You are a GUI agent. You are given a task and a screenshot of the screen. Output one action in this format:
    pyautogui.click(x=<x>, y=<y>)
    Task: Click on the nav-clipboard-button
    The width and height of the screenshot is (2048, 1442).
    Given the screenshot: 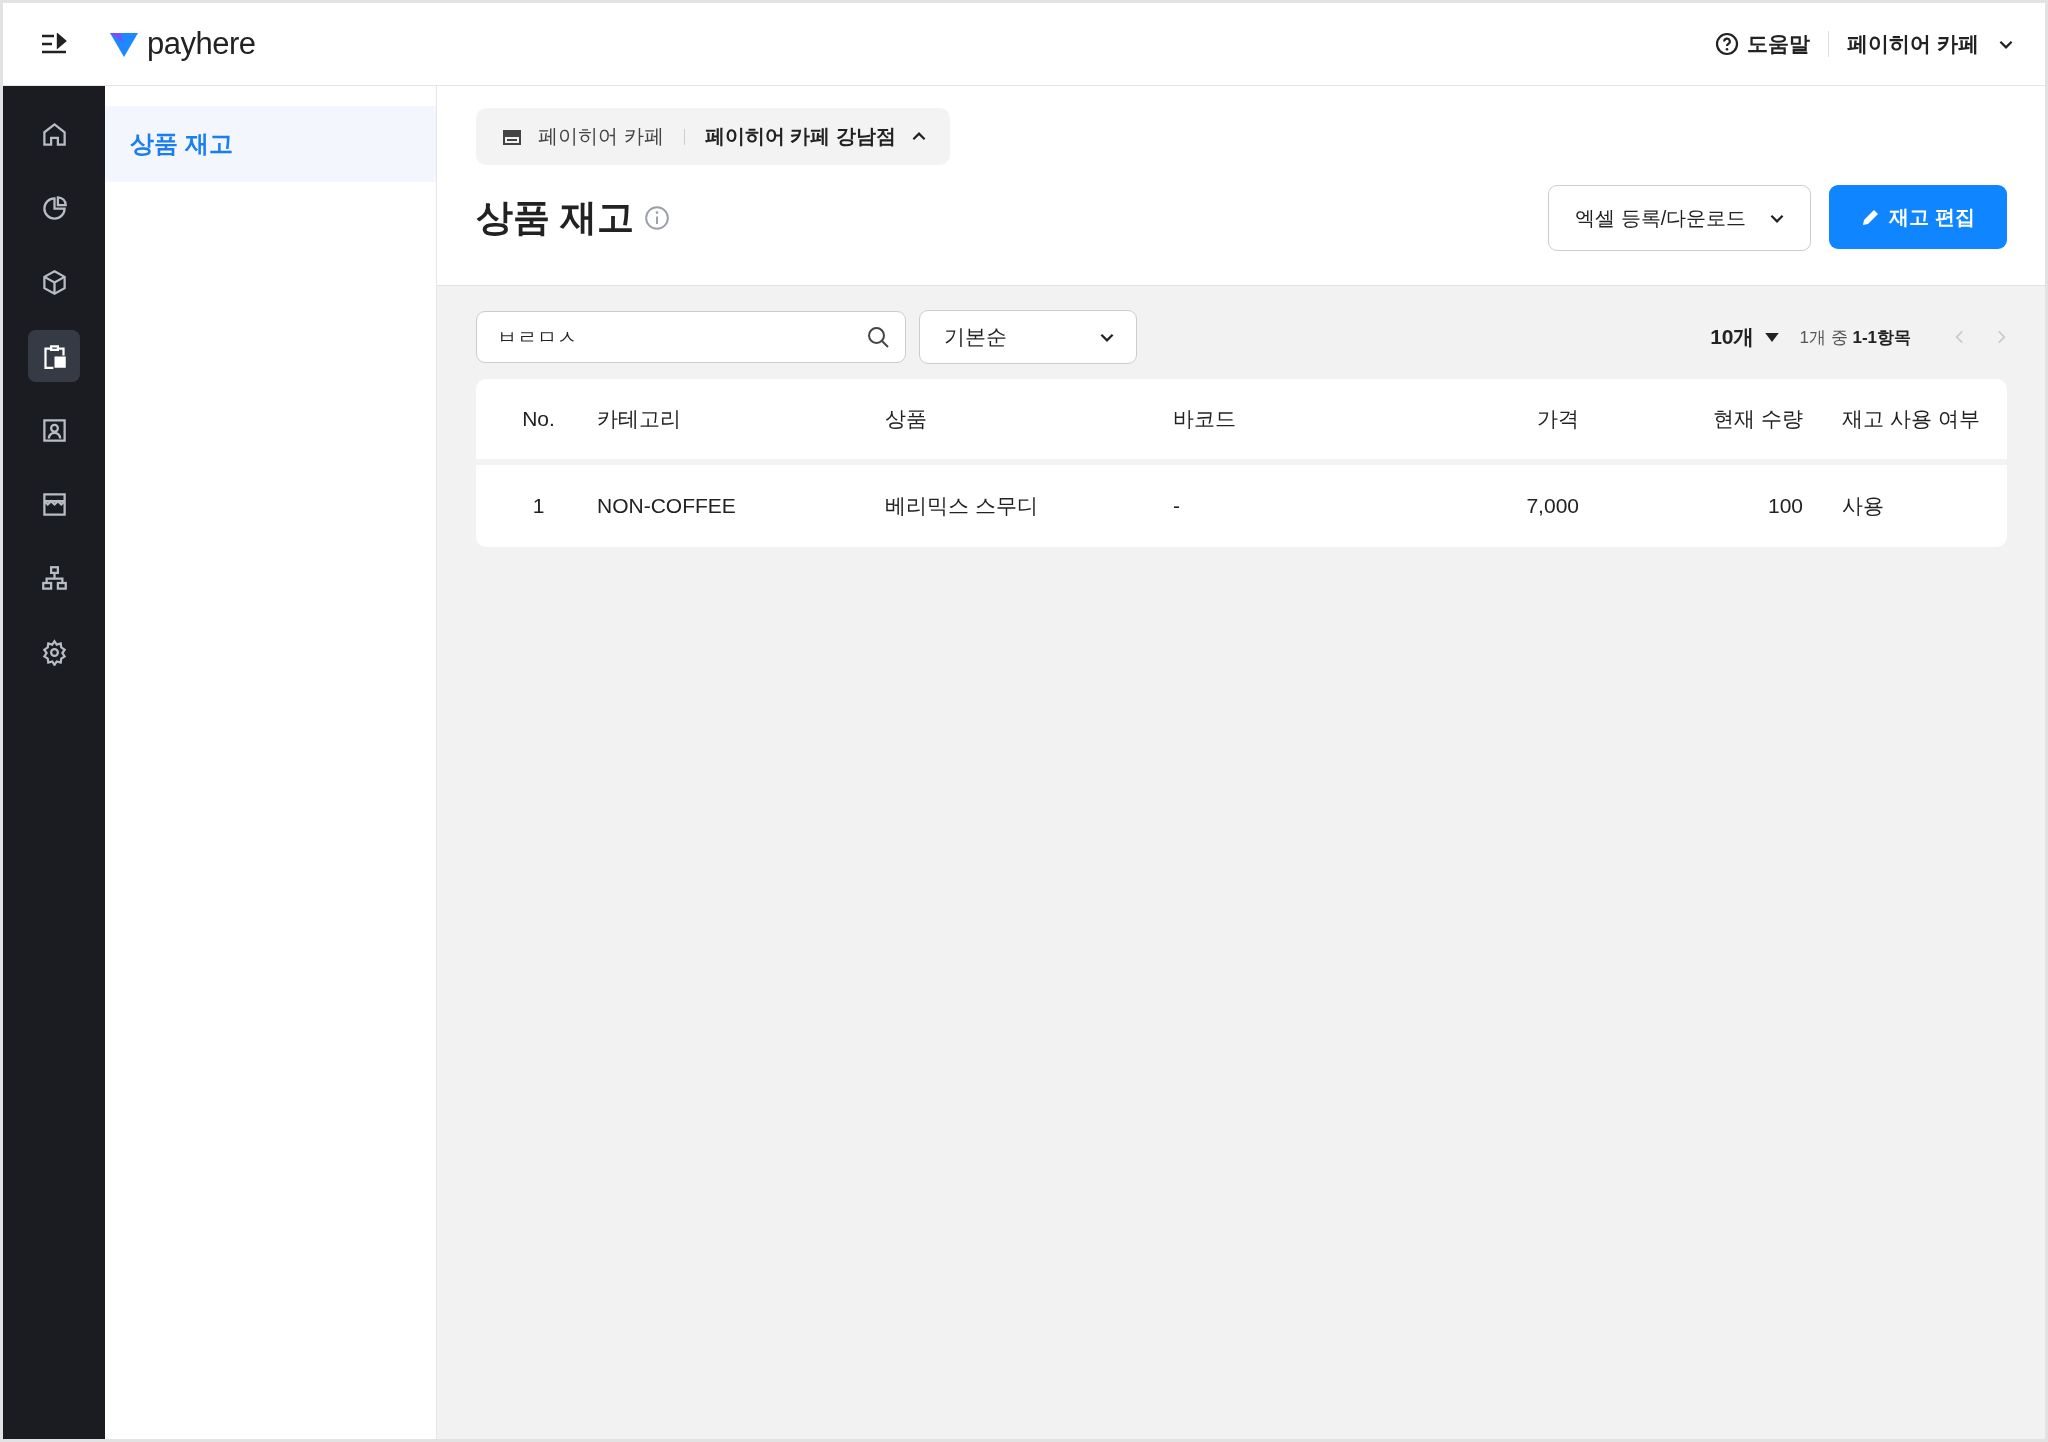 What is the action you would take?
    pyautogui.click(x=54, y=356)
    